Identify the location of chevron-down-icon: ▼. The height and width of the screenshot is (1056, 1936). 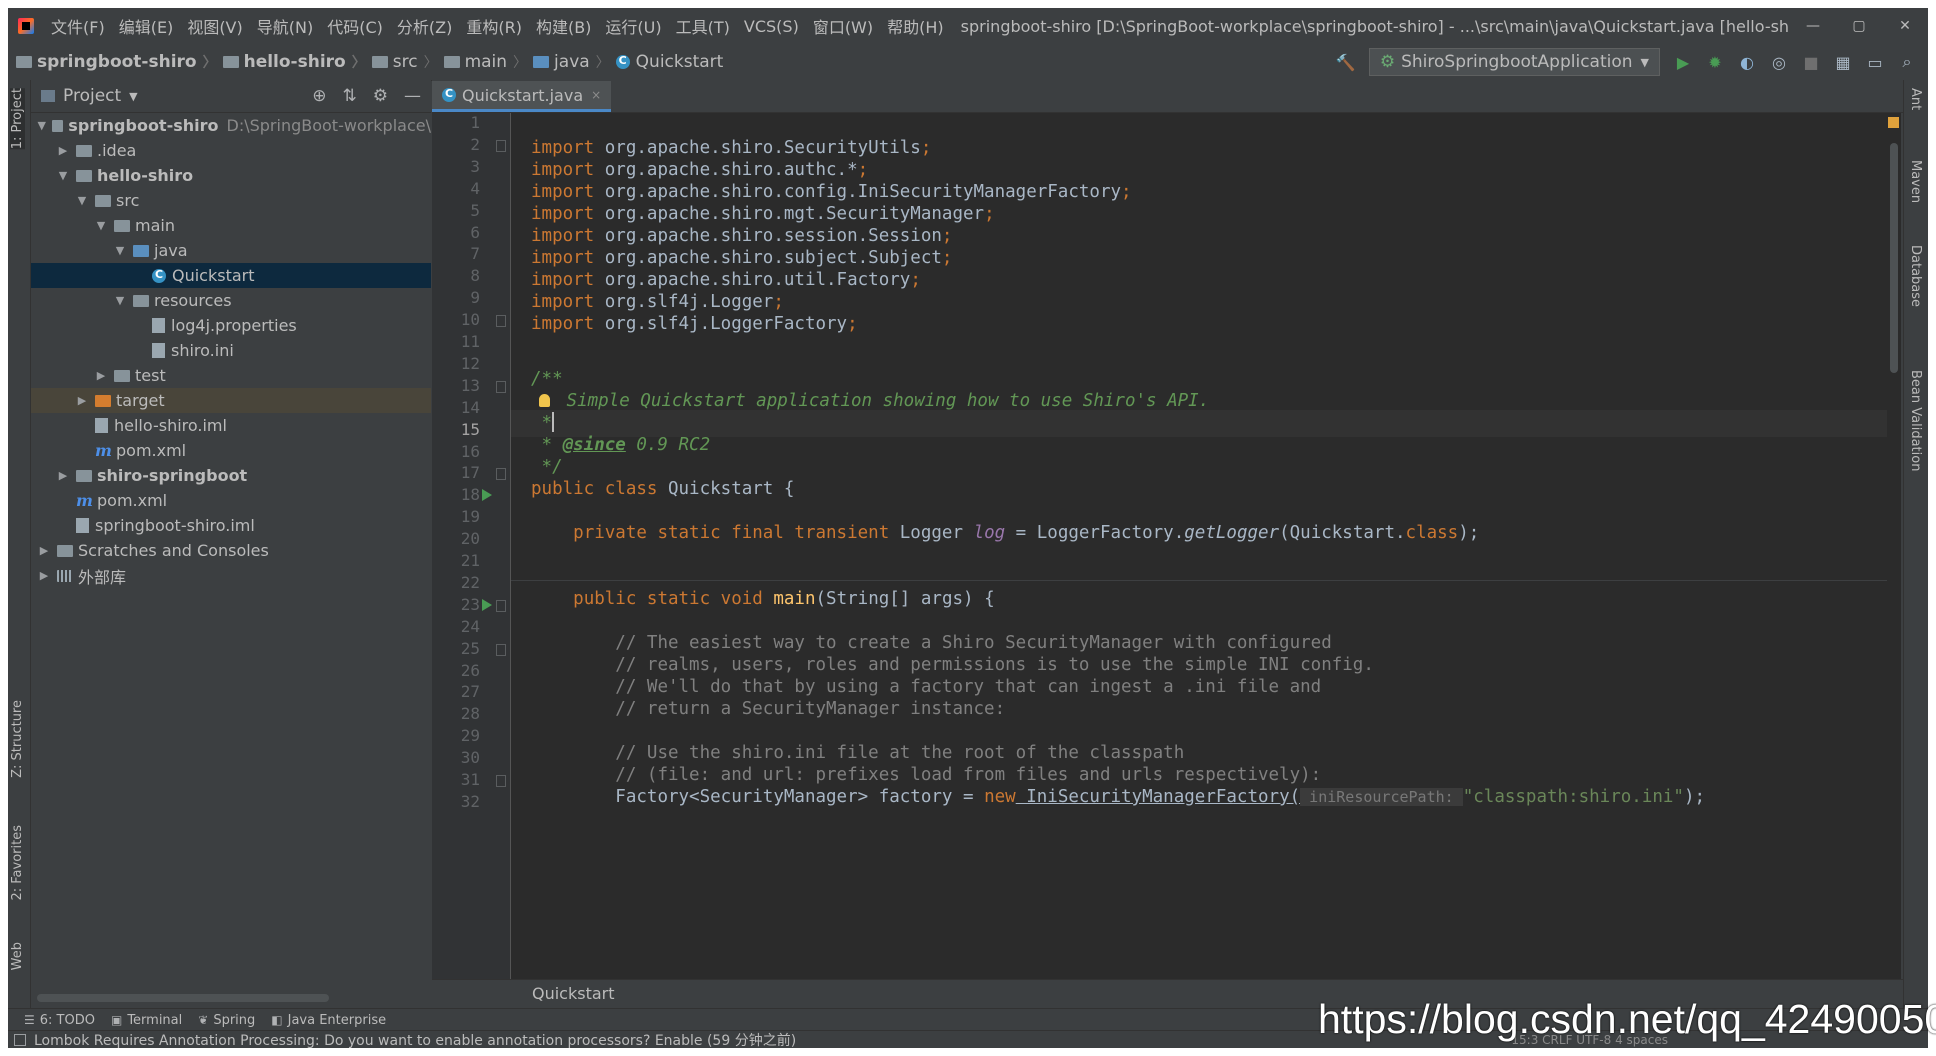
(133, 96).